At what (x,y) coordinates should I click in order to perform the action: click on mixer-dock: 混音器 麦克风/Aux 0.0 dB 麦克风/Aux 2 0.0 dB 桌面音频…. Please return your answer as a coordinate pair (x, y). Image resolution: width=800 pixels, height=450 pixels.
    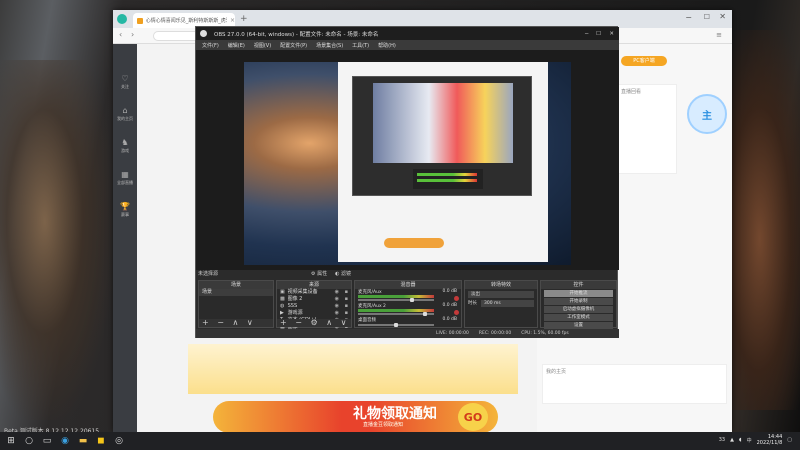
    Looking at the image, I should click on (408, 304).